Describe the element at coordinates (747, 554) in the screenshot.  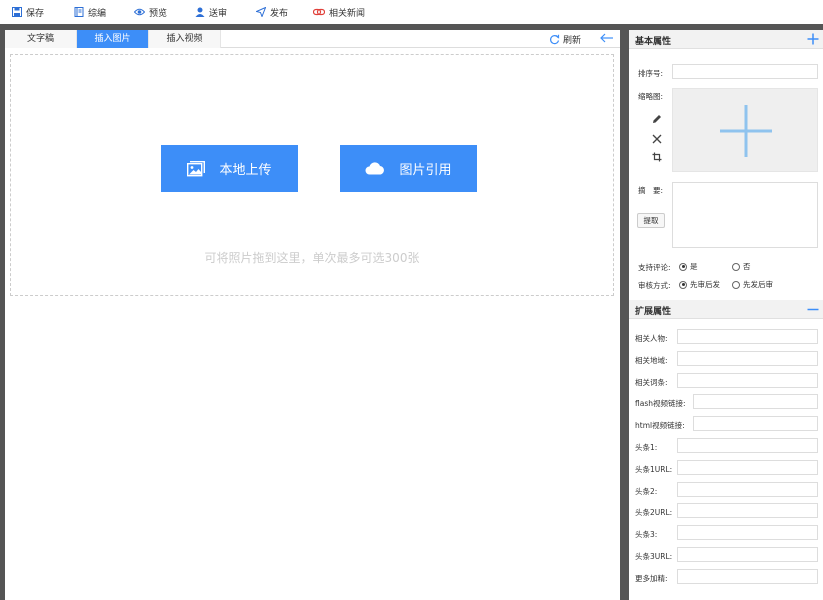
I see `headline3-url-input` at that location.